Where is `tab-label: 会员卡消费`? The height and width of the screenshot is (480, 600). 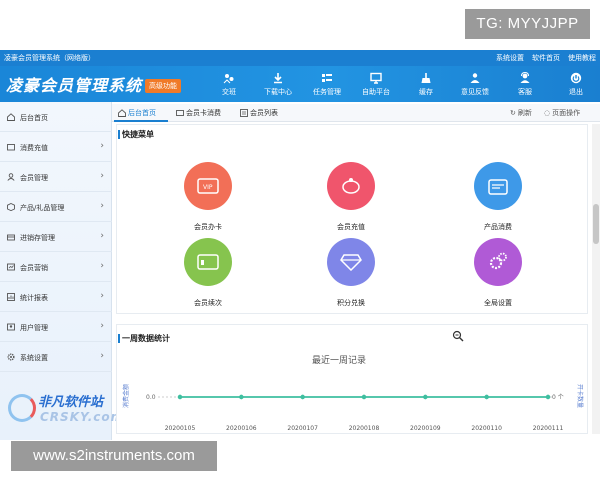 tab-label: 会员卡消费 is located at coordinates (203, 113).